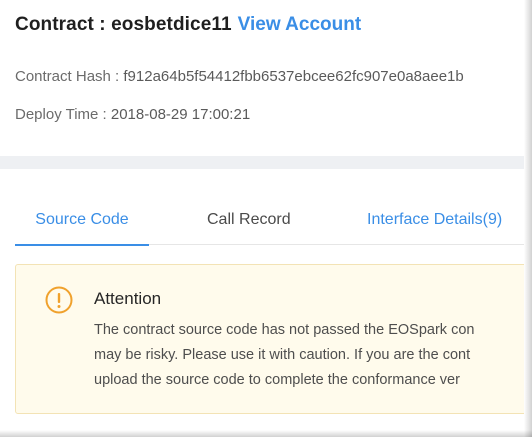  What do you see at coordinates (128, 298) in the screenshot?
I see `attention-title: Attention` at bounding box center [128, 298].